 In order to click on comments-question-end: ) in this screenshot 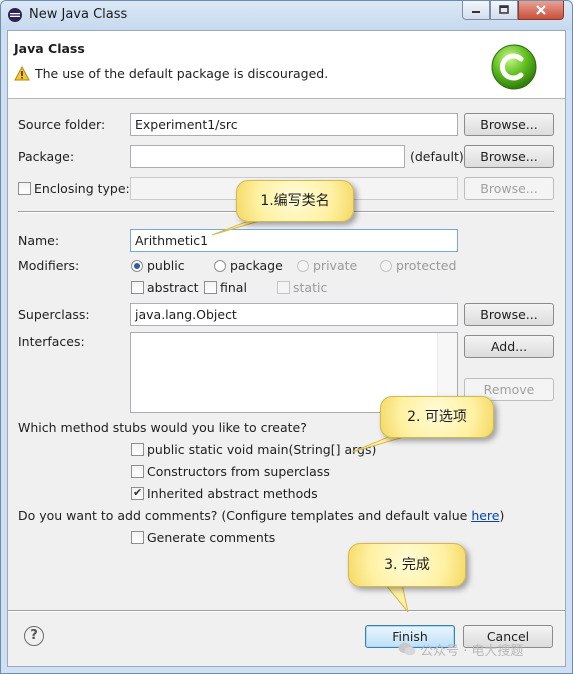, I will do `click(502, 515)`.